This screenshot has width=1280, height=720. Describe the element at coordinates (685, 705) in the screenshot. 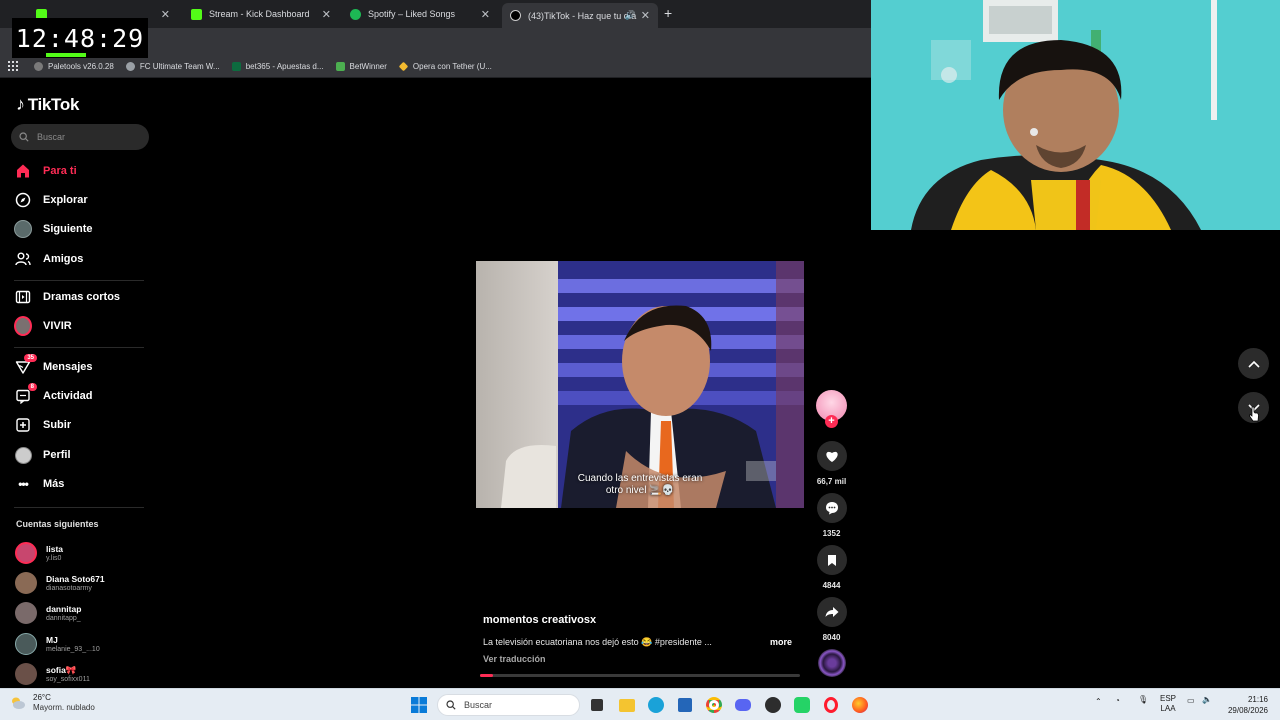

I see `store-icon` at that location.